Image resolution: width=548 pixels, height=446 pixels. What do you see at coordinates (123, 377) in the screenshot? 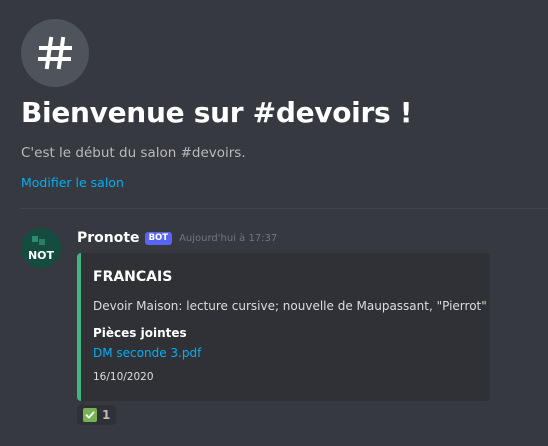
I see `embed-date: 16/10/2020` at bounding box center [123, 377].